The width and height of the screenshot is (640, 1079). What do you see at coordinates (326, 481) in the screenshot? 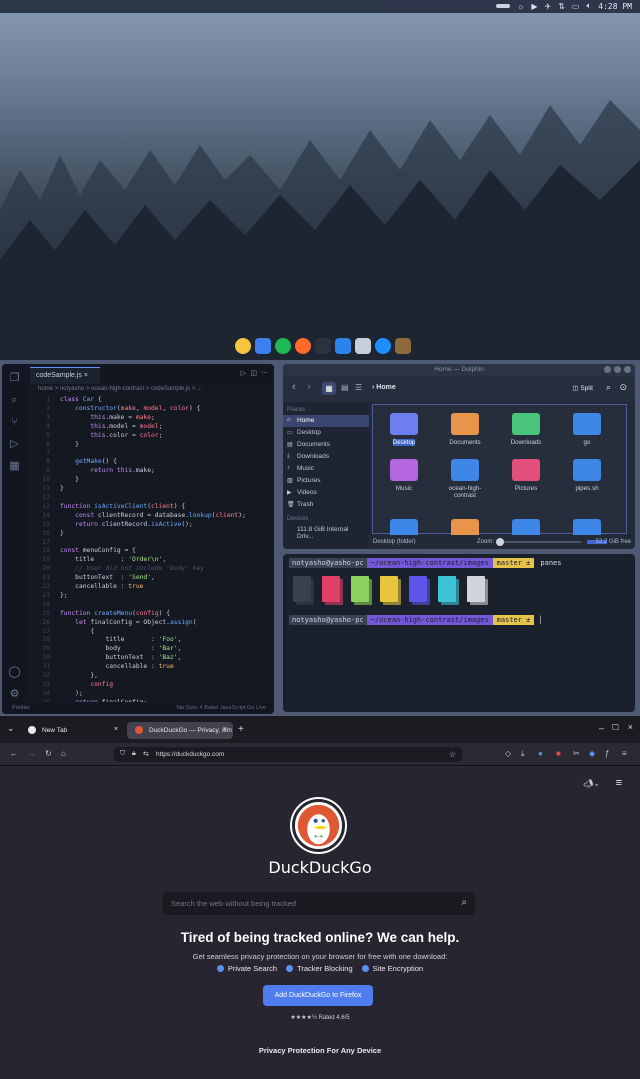
I see `places-item: ▨ Pictures` at bounding box center [326, 481].